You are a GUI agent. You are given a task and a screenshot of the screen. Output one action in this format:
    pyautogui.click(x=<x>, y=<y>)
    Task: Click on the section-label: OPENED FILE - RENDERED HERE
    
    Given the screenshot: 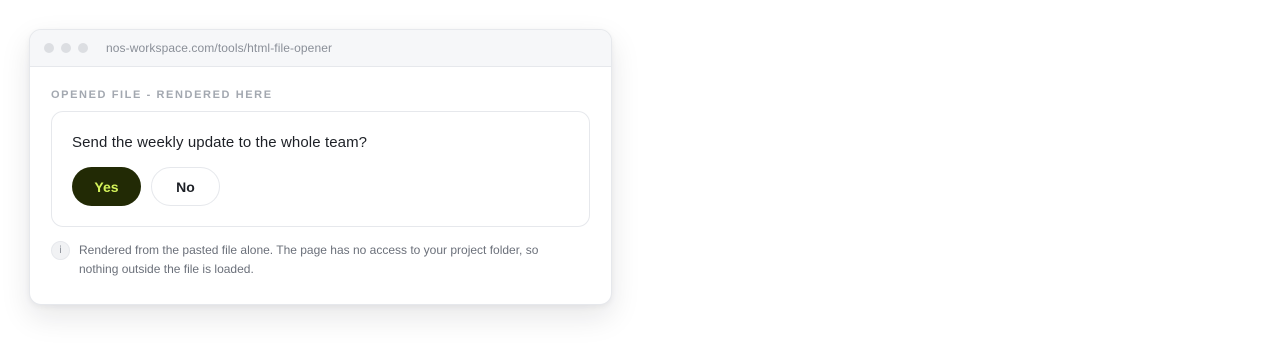 What is the action you would take?
    pyautogui.click(x=162, y=95)
    